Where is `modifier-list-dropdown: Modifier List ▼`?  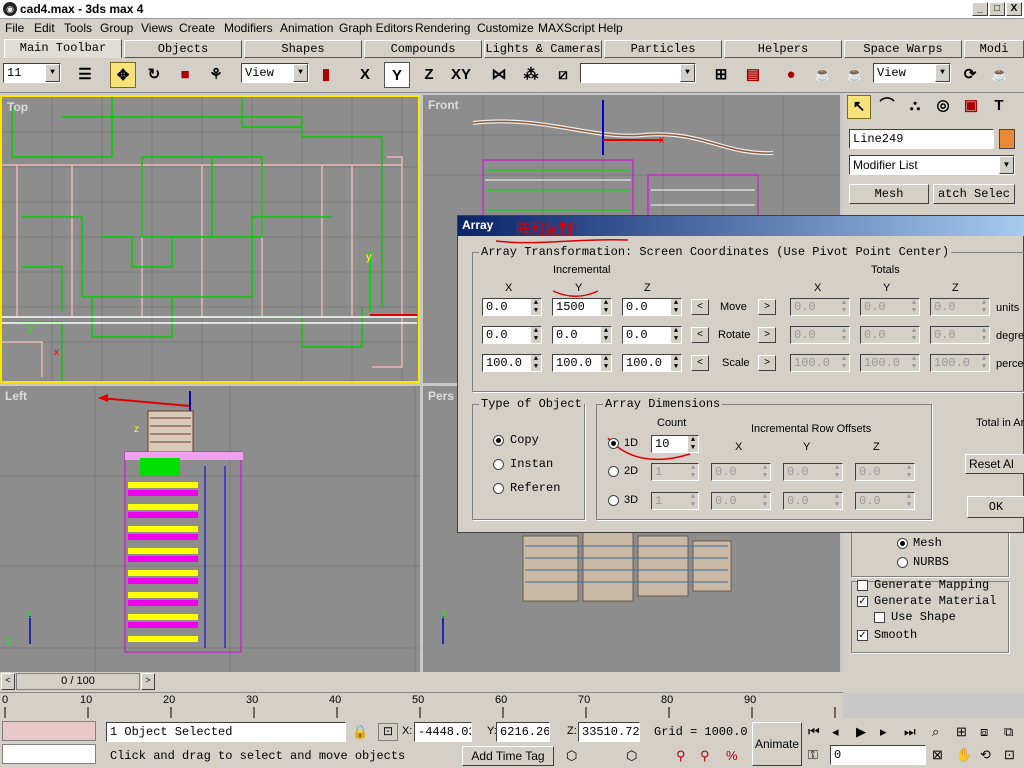 modifier-list-dropdown: Modifier List ▼ is located at coordinates (932, 165).